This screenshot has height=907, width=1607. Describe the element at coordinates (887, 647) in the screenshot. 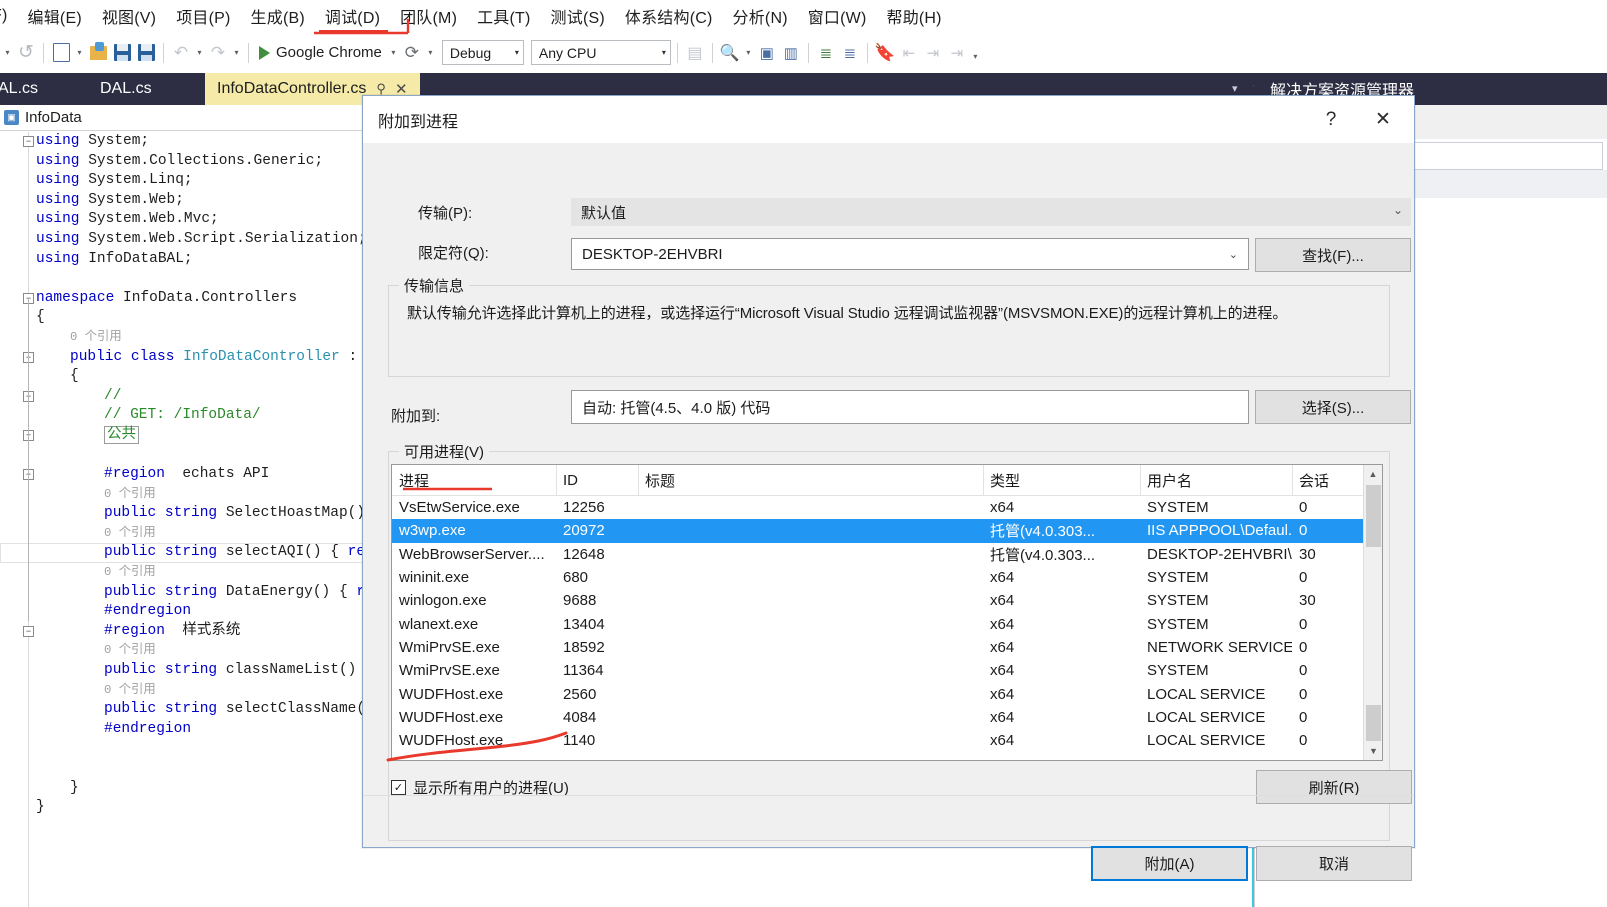

I see `process-row: WmiPrvSE.exe 18592 x64 NETWORK SERVICE 0` at that location.